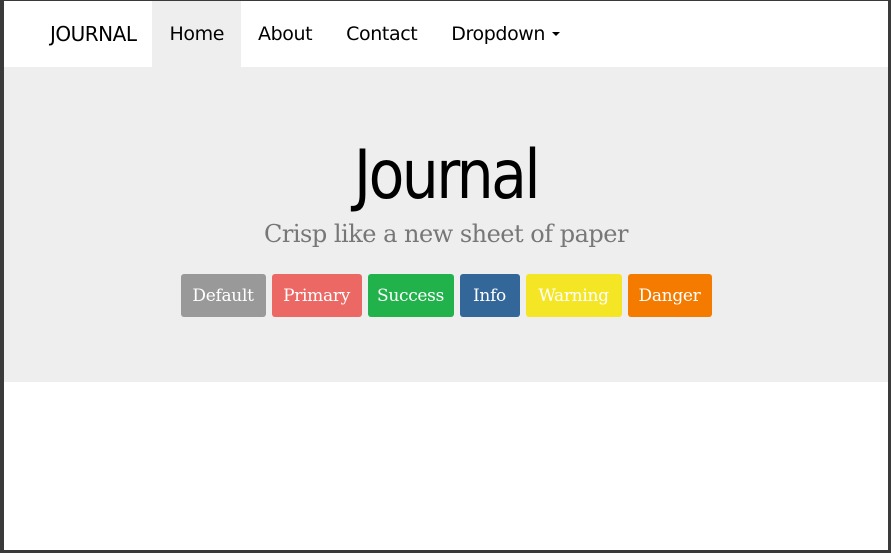 The image size is (891, 553). Describe the element at coordinates (498, 34) in the screenshot. I see `nav-item-dropdown-label: Dropdown` at that location.